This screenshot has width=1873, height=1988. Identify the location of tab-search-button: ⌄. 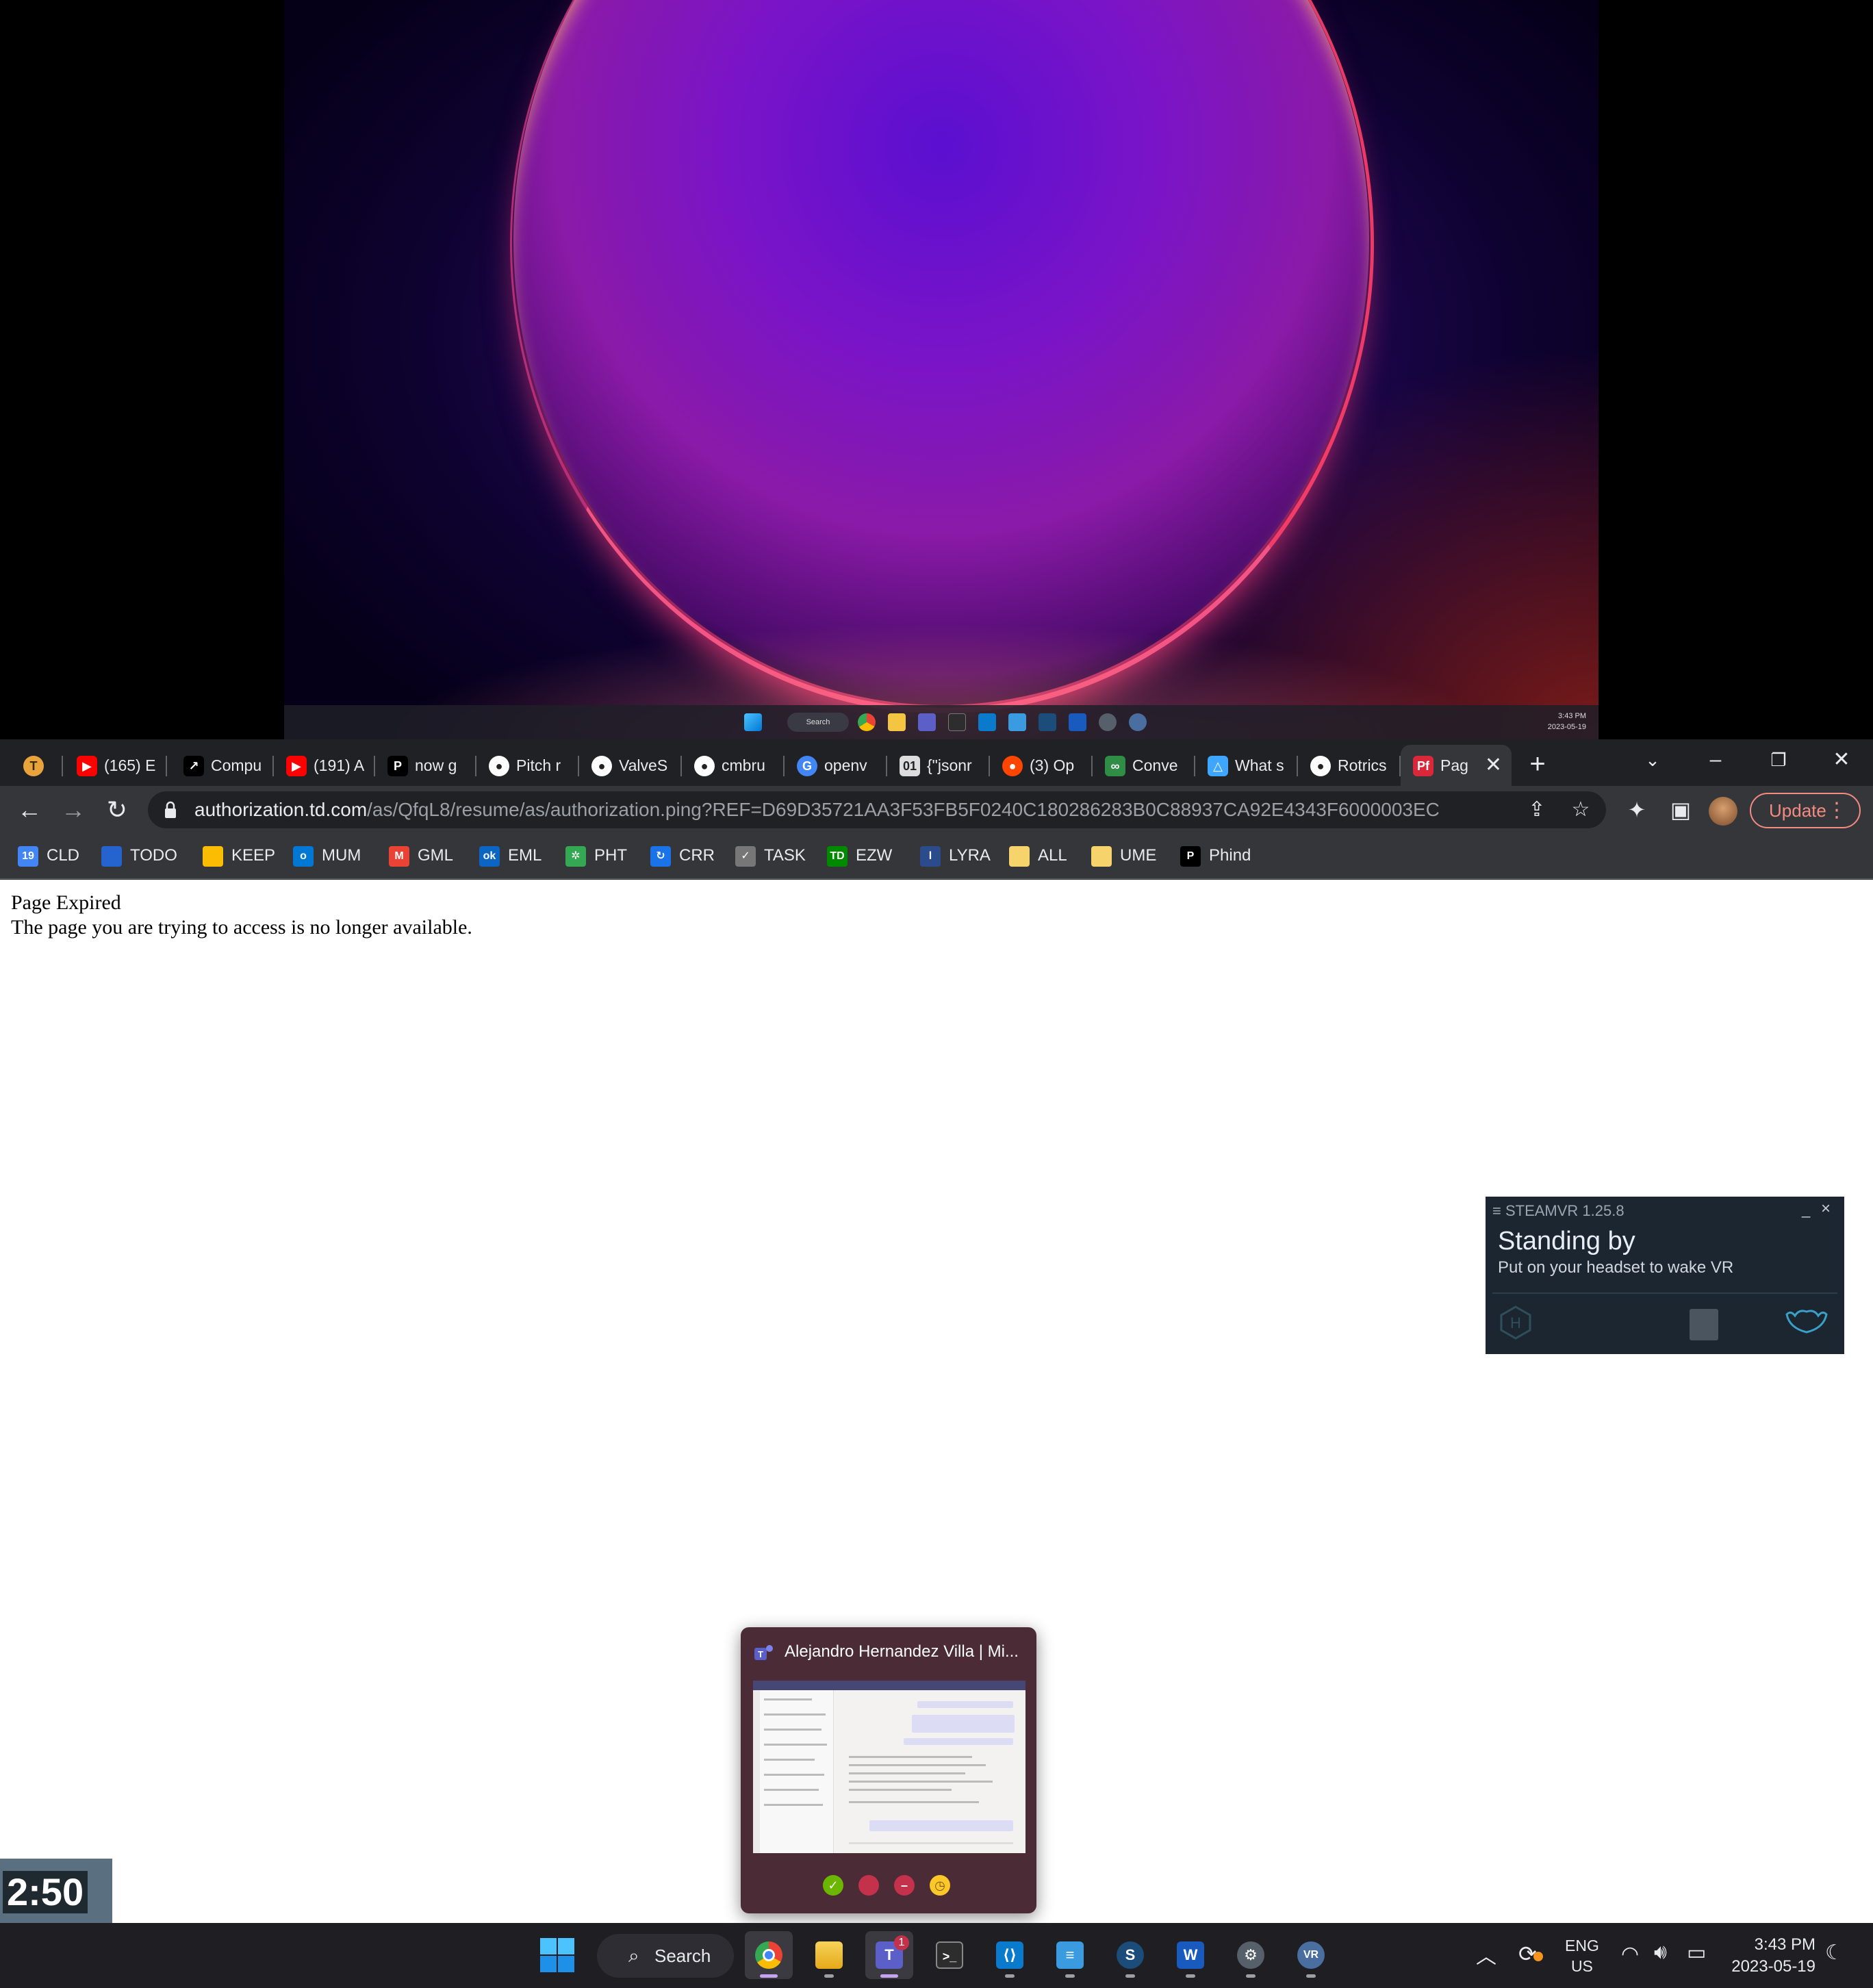
(1653, 759).